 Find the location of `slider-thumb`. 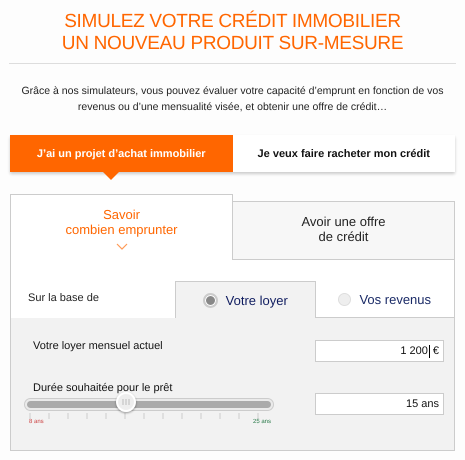

slider-thumb is located at coordinates (126, 402).